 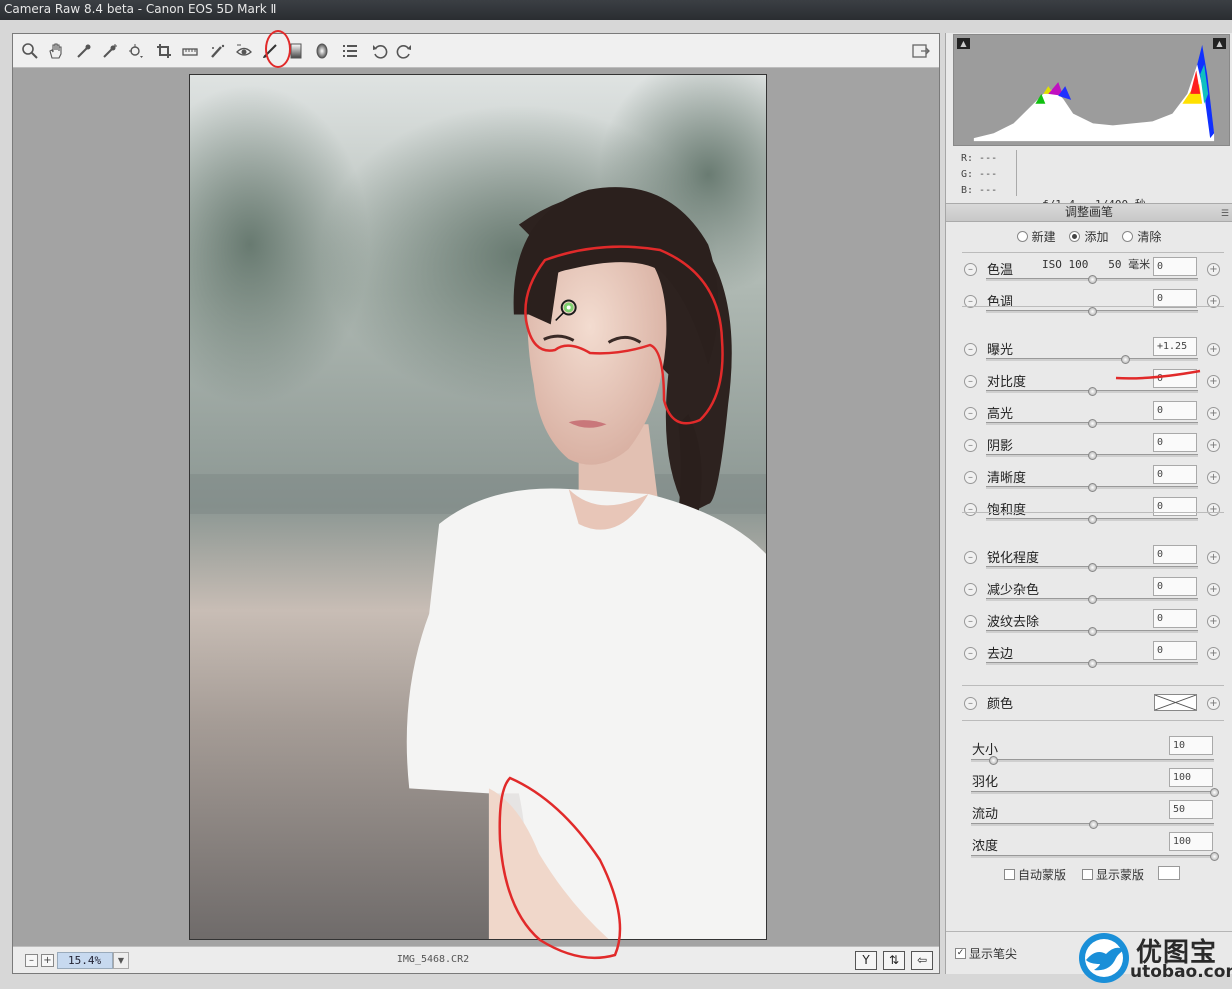 I want to click on straighten-tool-icon, so click(x=190, y=51).